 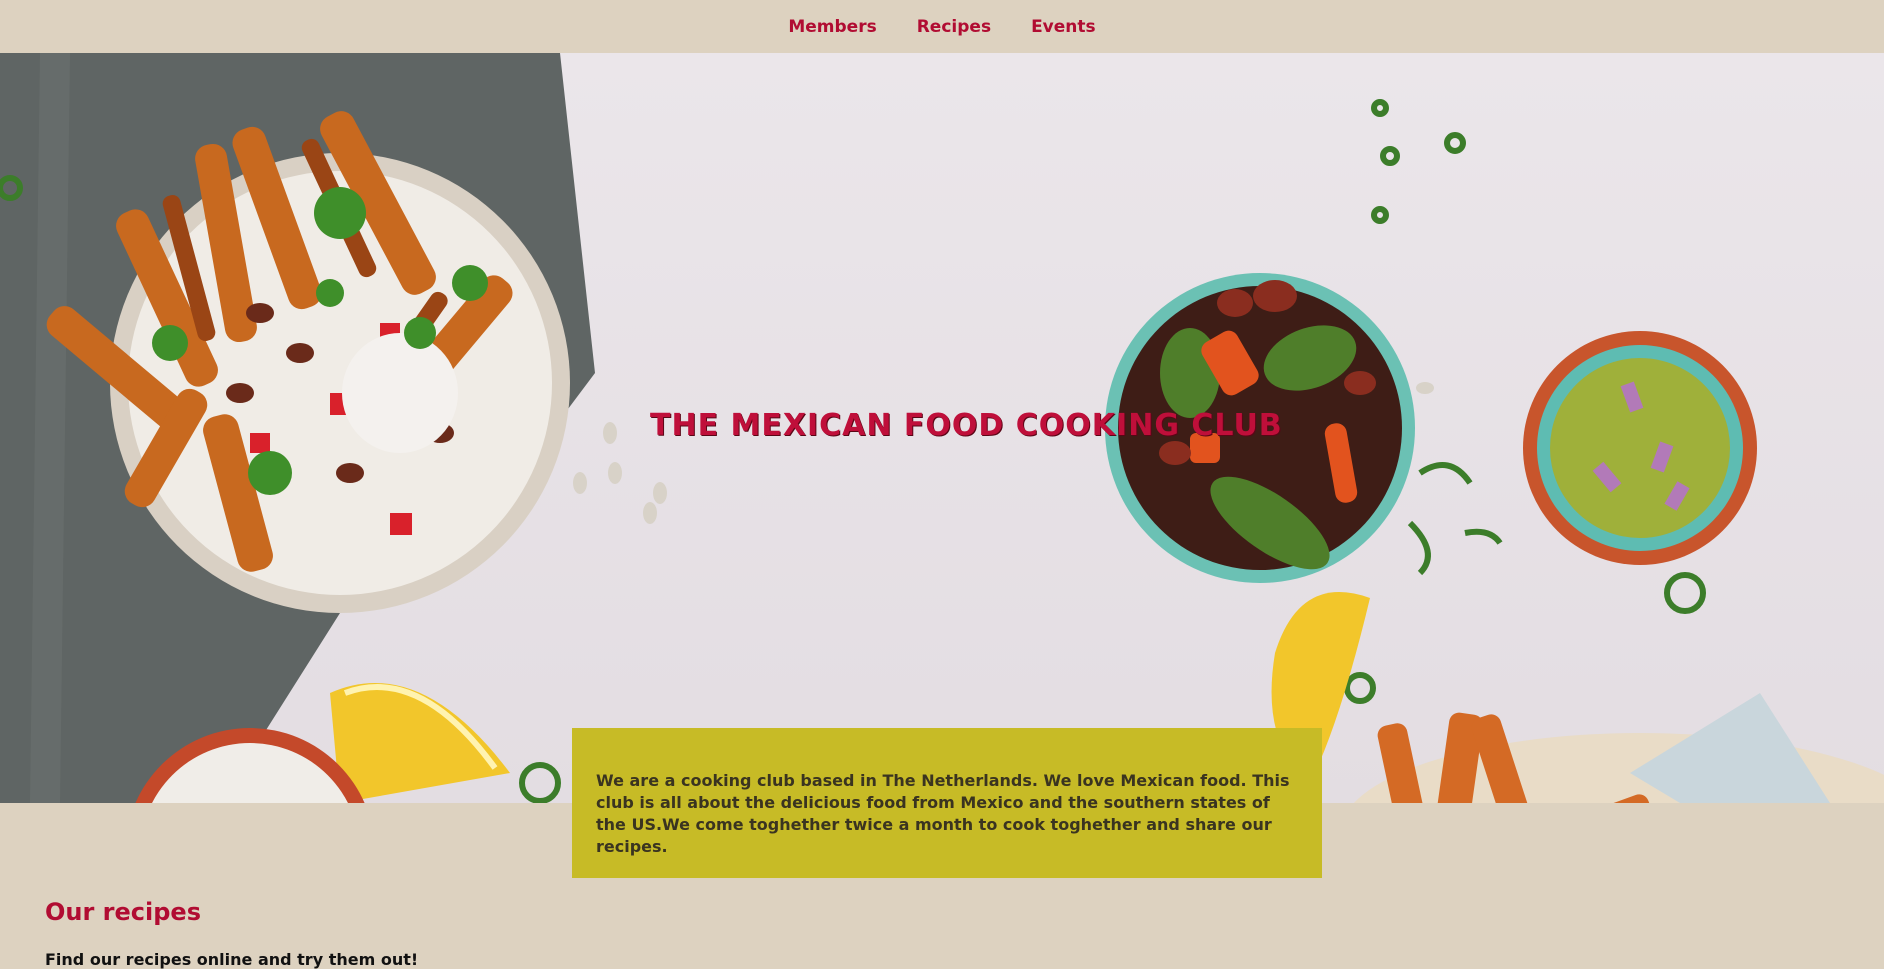 What do you see at coordinates (123, 912) in the screenshot?
I see `recipes-heading: Our recipes` at bounding box center [123, 912].